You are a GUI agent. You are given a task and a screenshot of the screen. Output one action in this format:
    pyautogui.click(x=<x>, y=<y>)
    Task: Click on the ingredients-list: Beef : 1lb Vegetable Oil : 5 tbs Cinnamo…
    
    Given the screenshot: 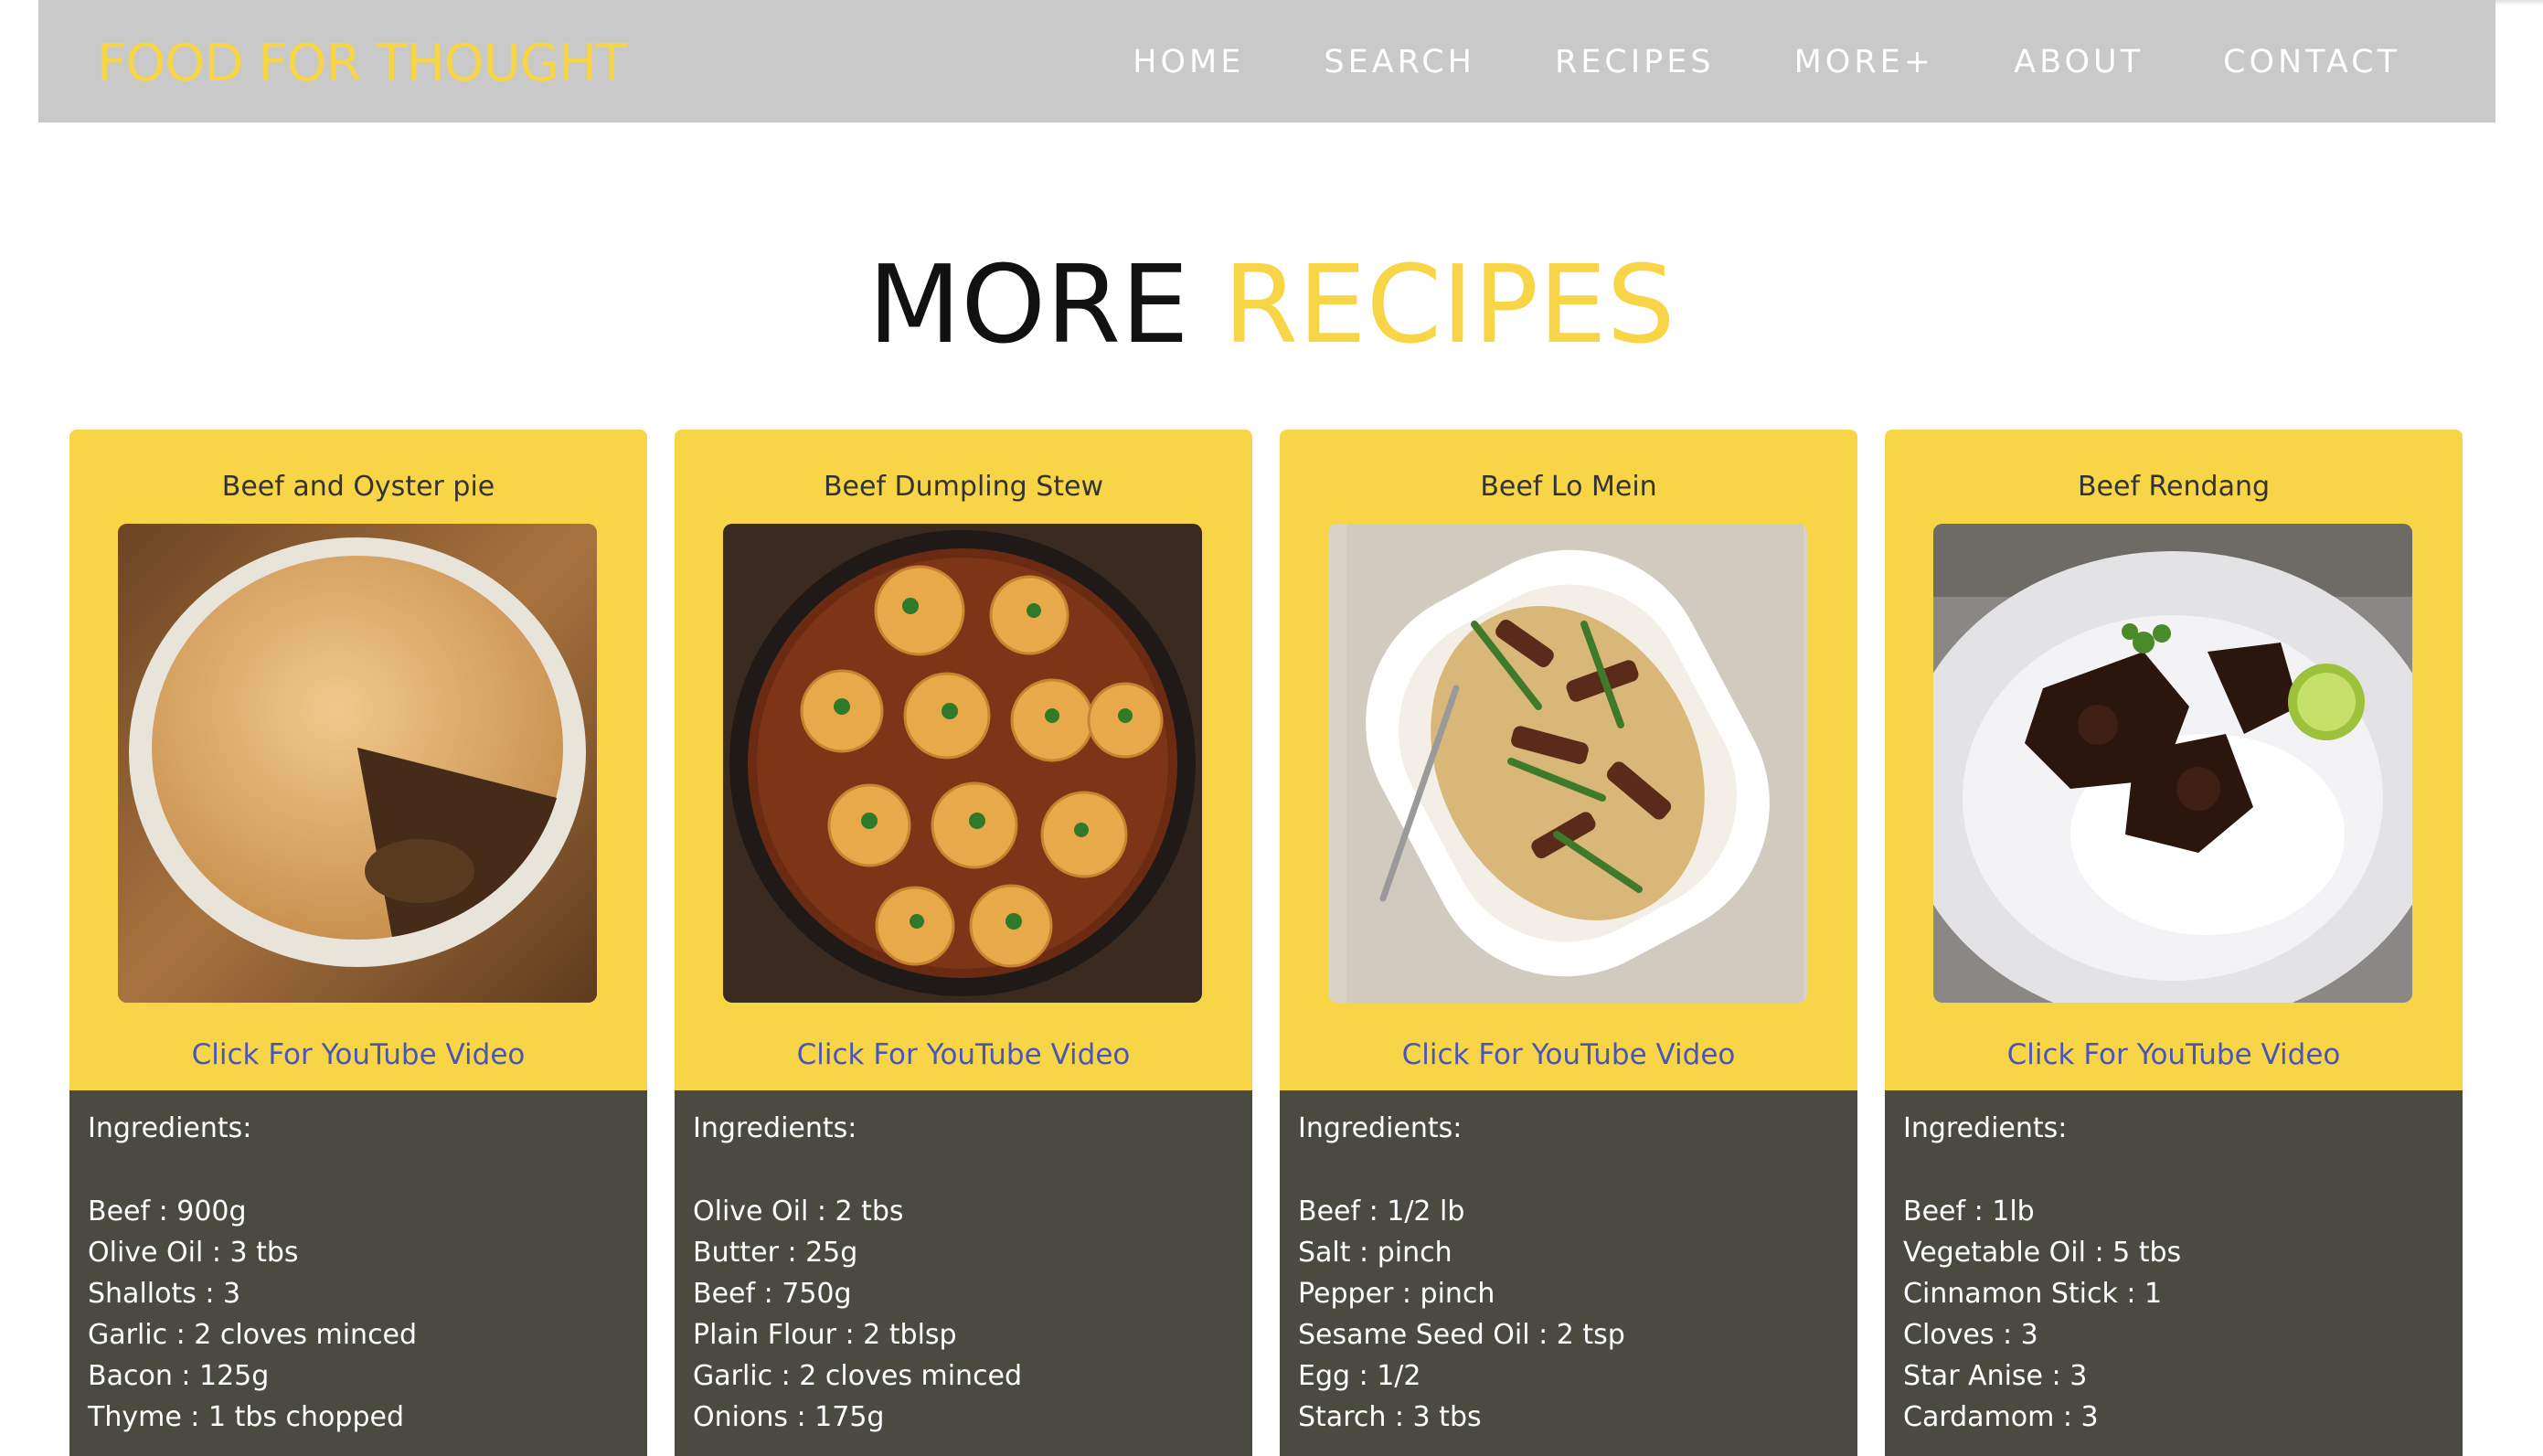 What is the action you would take?
    pyautogui.click(x=2173, y=1315)
    